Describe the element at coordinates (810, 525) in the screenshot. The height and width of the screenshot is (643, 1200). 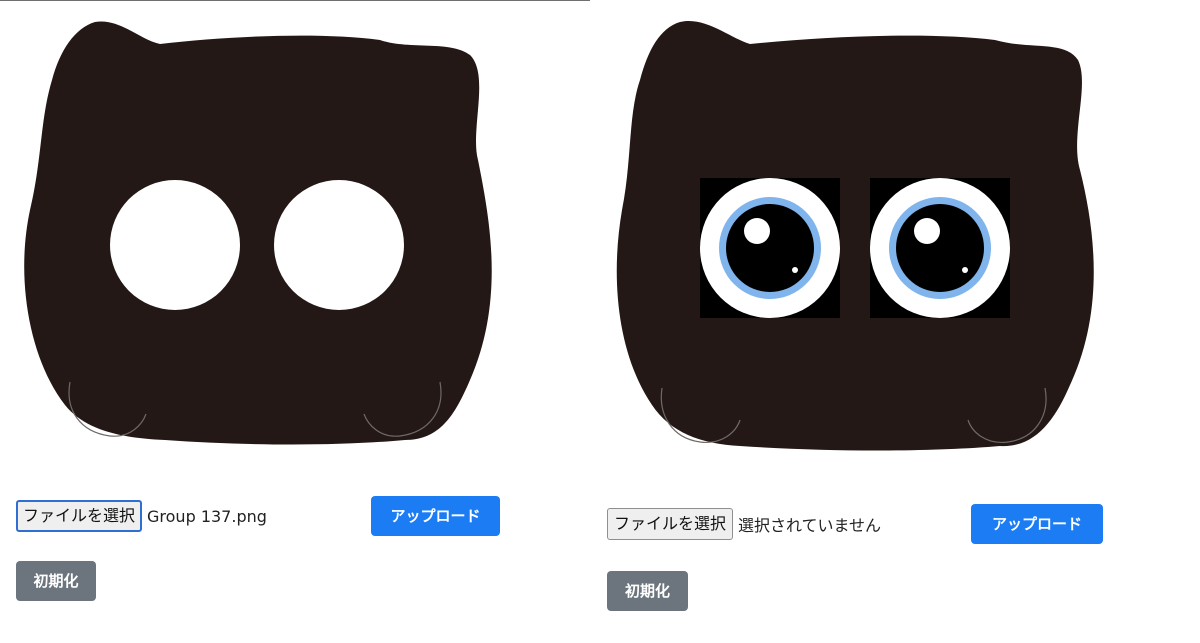
I see `no-file-selected-text: 選択されていません` at that location.